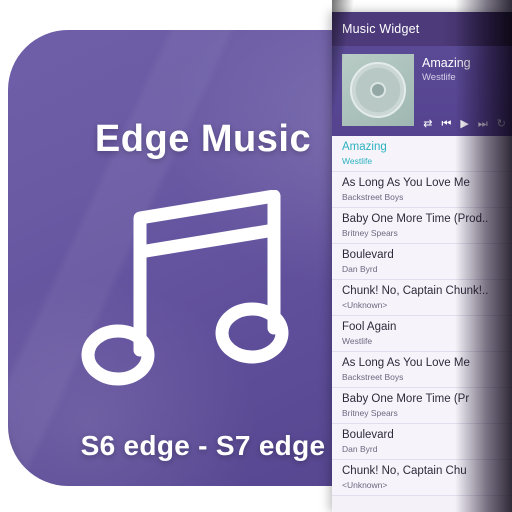 Image resolution: width=512 pixels, height=512 pixels. What do you see at coordinates (369, 327) in the screenshot?
I see `track-title: Fool Again` at bounding box center [369, 327].